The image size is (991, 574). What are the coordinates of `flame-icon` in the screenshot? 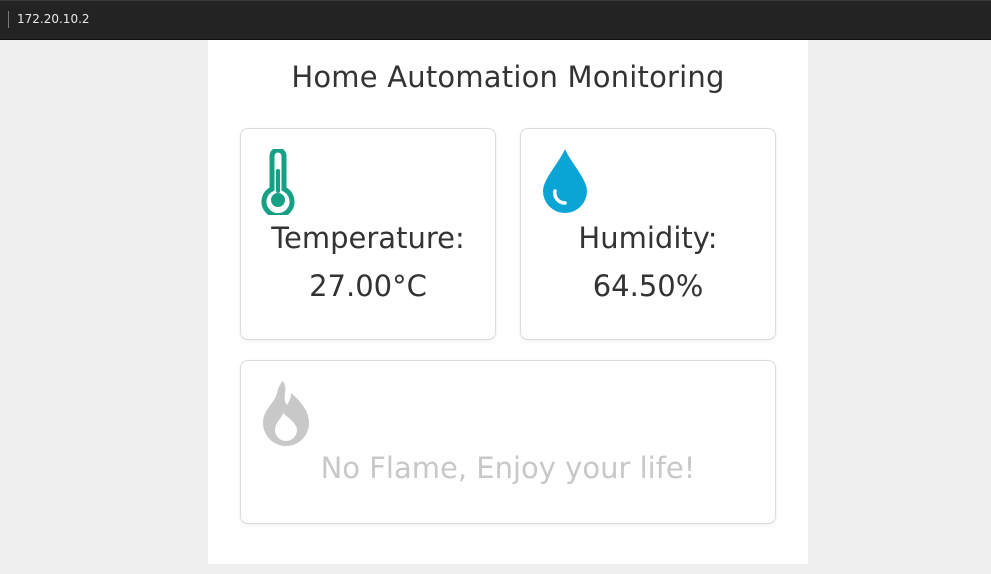 It's located at (286, 415).